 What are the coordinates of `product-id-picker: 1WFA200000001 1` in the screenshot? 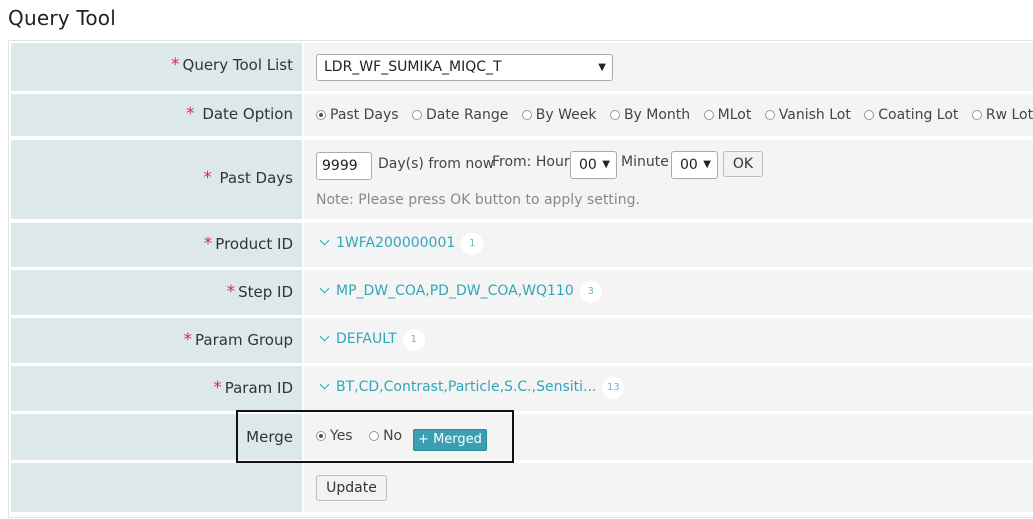 It's located at (401, 244).